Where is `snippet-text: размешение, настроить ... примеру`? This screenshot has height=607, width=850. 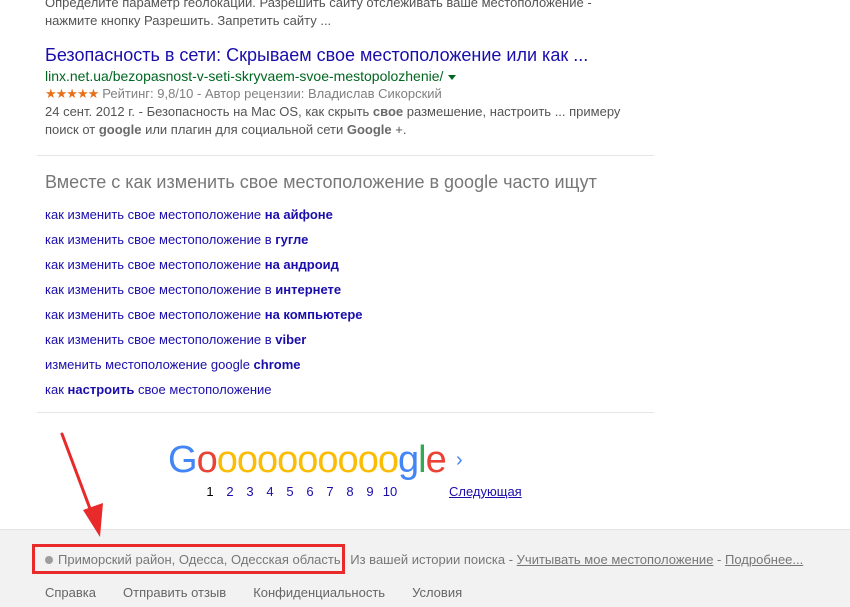 snippet-text: размешение, настроить ... примеру is located at coordinates (512, 111).